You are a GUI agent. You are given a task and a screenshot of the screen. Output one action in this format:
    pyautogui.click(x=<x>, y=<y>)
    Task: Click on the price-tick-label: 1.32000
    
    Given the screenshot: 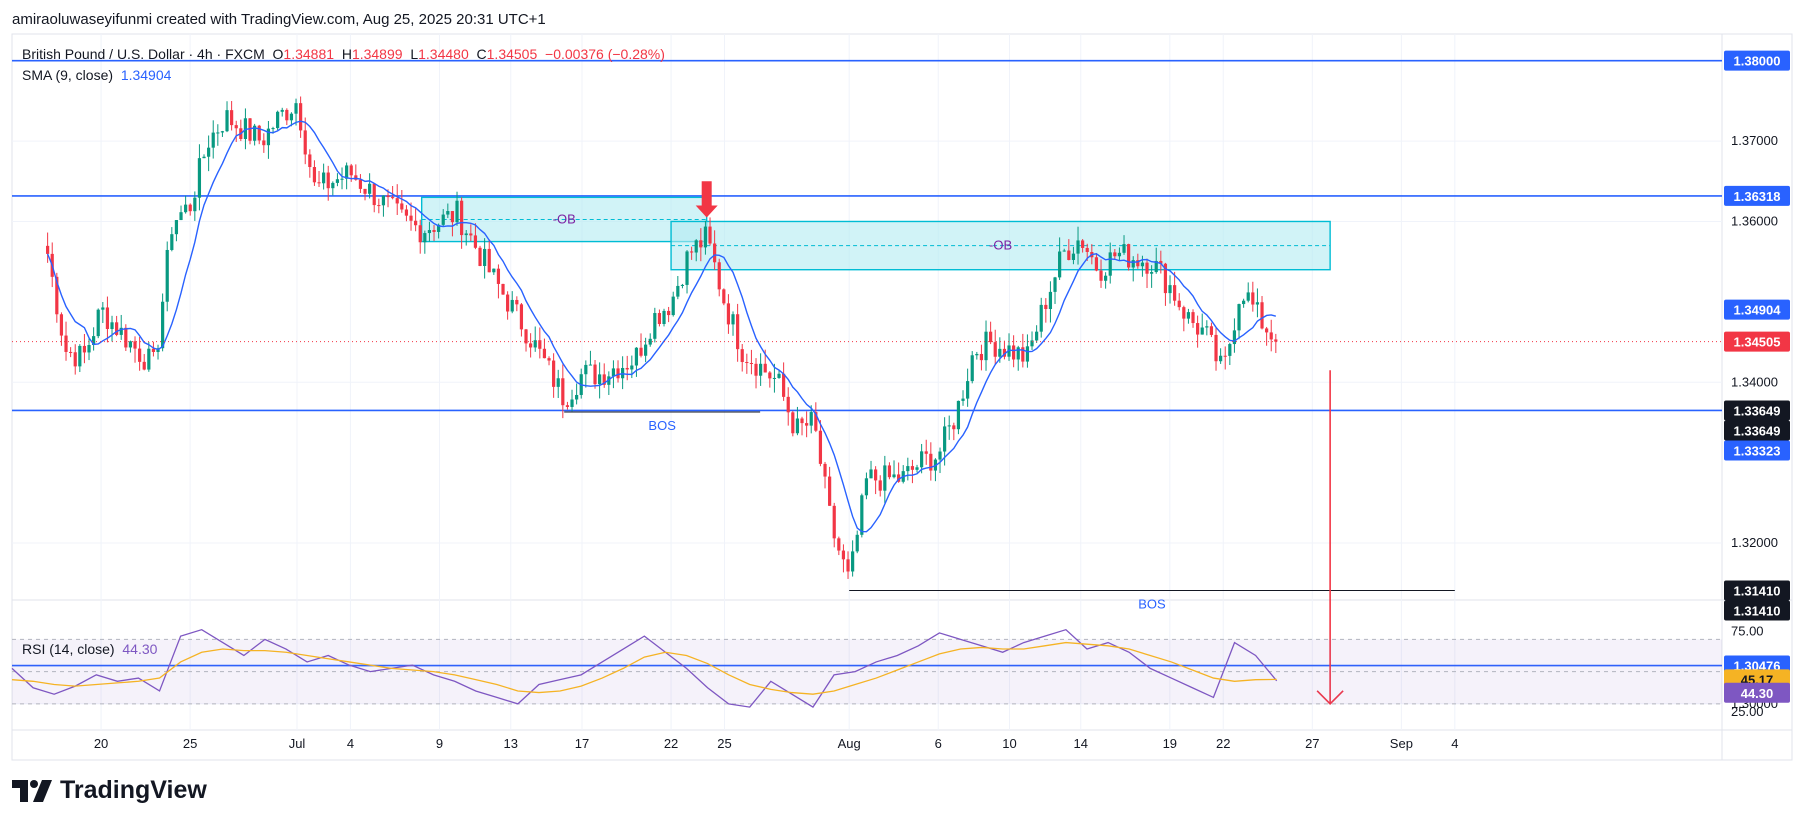 What is the action you would take?
    pyautogui.click(x=1754, y=542)
    